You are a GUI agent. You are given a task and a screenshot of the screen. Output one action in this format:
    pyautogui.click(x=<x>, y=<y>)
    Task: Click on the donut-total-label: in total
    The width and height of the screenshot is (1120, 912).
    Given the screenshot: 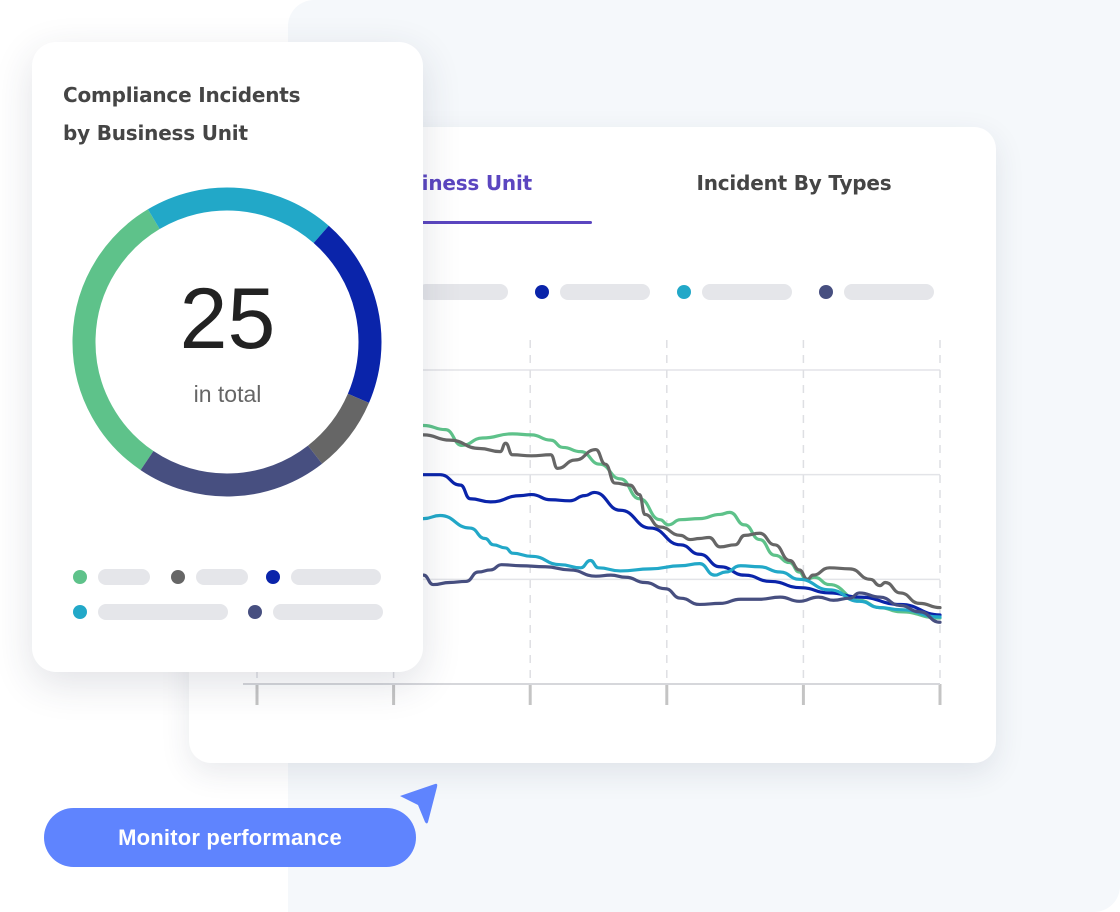 What is the action you would take?
    pyautogui.click(x=227, y=394)
    